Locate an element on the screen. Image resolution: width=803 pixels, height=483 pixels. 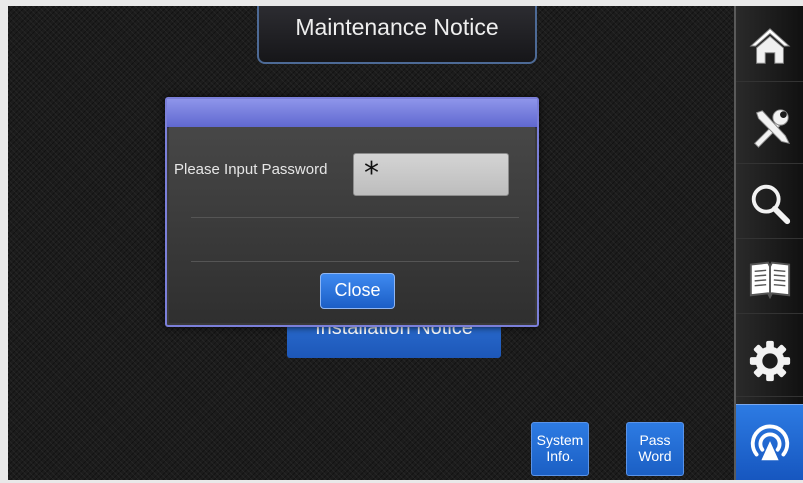
search-icon is located at coordinates (770, 204).